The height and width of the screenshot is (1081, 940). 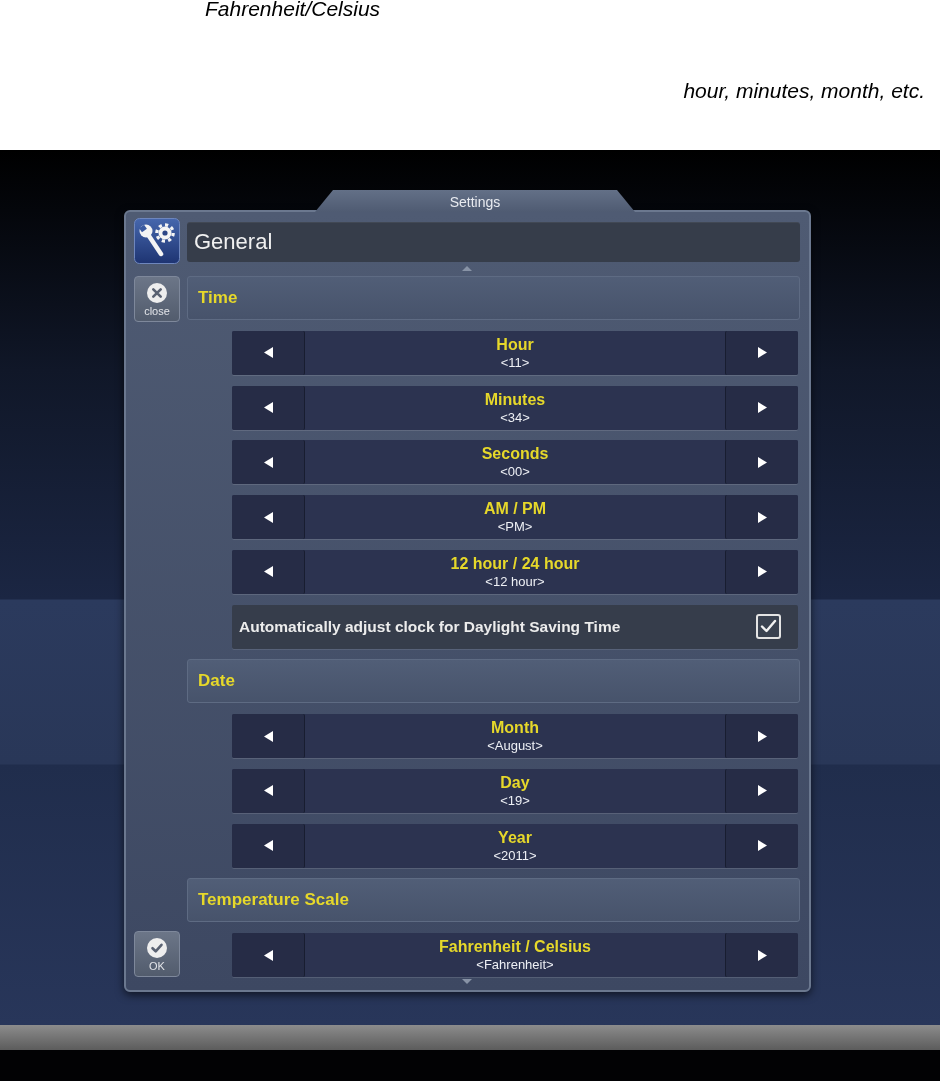 I want to click on close-button: close, so click(x=157, y=299).